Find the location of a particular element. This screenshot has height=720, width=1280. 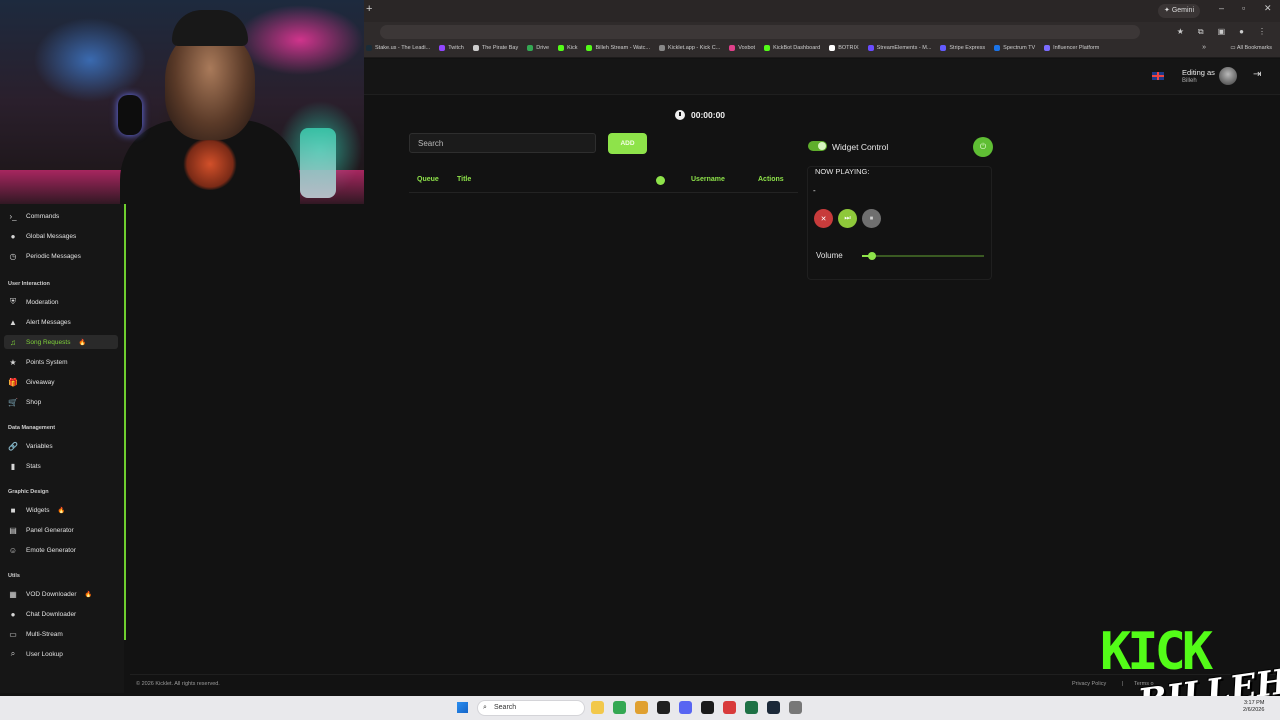

sidebar-item-label: Commands is located at coordinates (43, 216).